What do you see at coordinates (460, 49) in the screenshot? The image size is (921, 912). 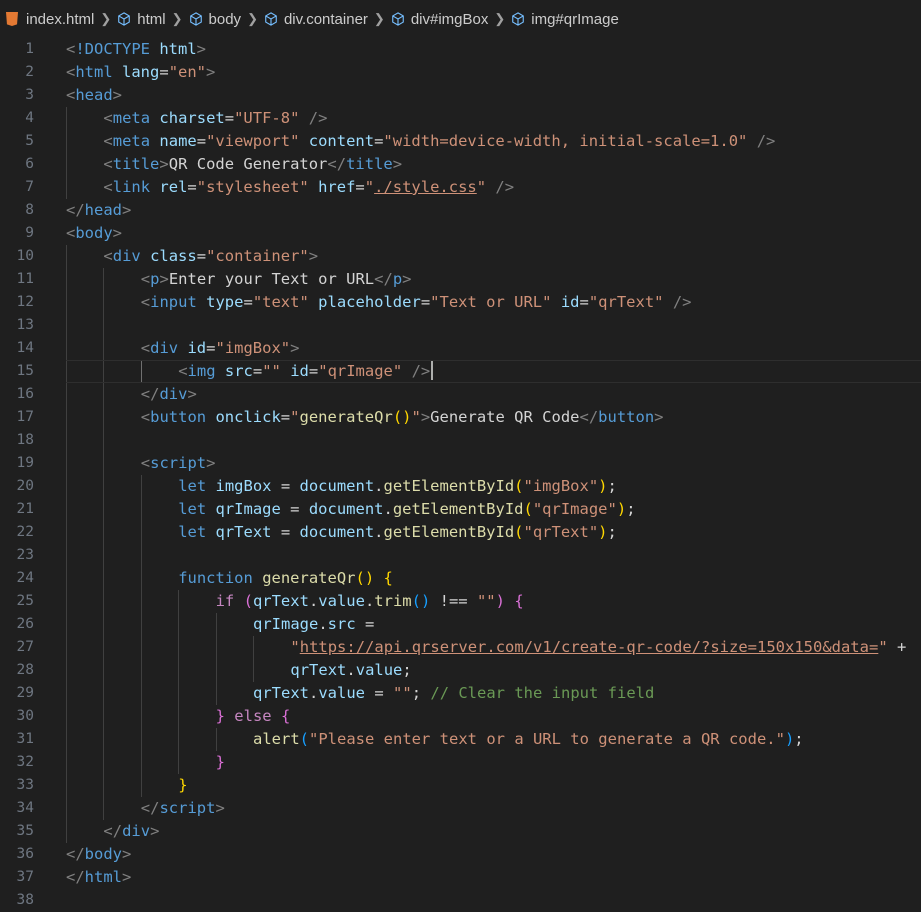 I see `code-line: 1 <!DOCTYPE html>` at bounding box center [460, 49].